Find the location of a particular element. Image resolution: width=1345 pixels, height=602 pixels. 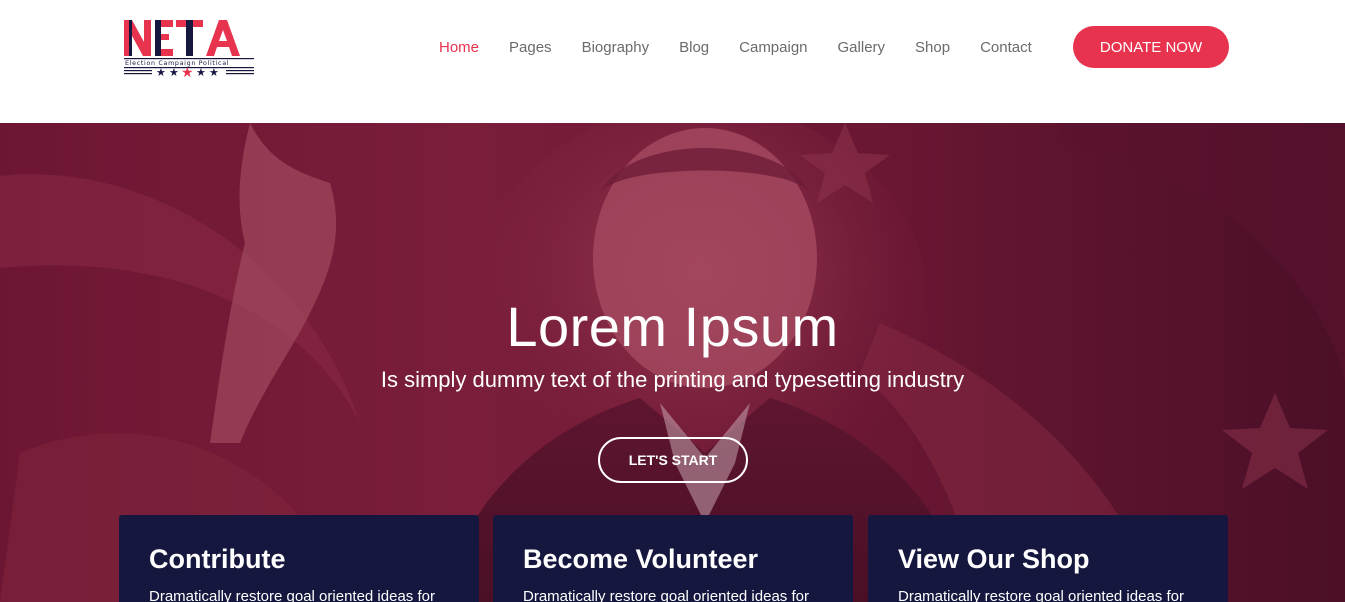

nav-item-shop: Shop is located at coordinates (932, 47).